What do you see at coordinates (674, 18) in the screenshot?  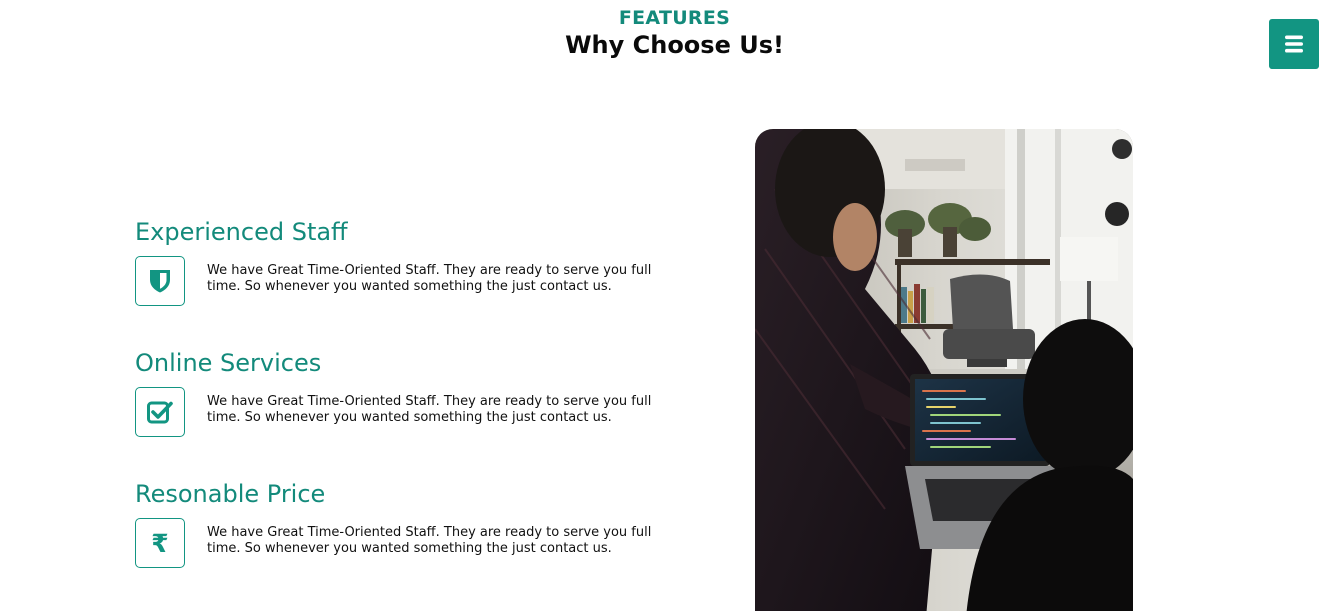 I see `section-eyebrow: FEATURES` at bounding box center [674, 18].